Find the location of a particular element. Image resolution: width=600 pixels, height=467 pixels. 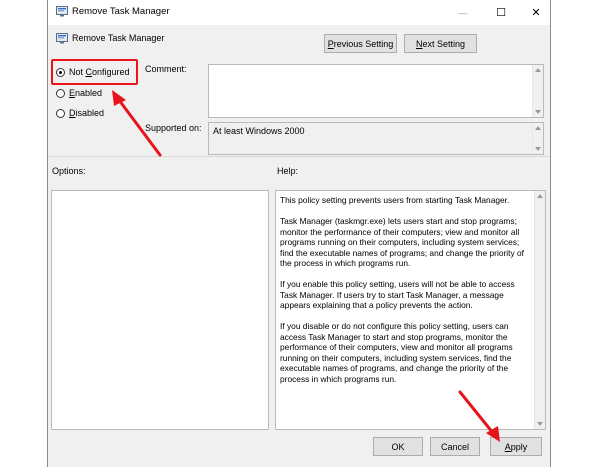

minimize-icon: — is located at coordinates (463, 12).